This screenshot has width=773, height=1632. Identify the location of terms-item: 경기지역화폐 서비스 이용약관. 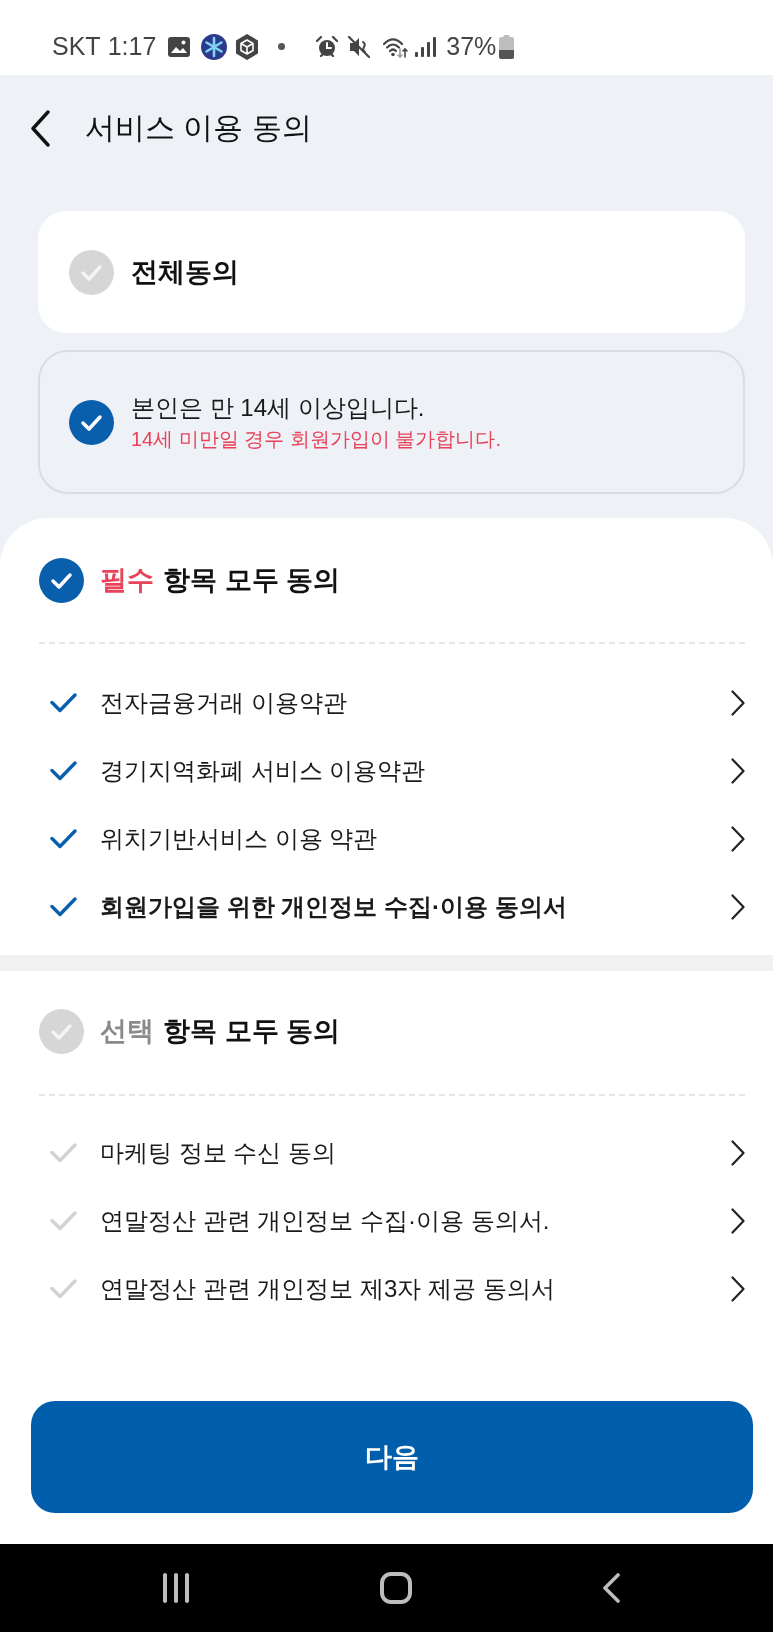
(392, 771).